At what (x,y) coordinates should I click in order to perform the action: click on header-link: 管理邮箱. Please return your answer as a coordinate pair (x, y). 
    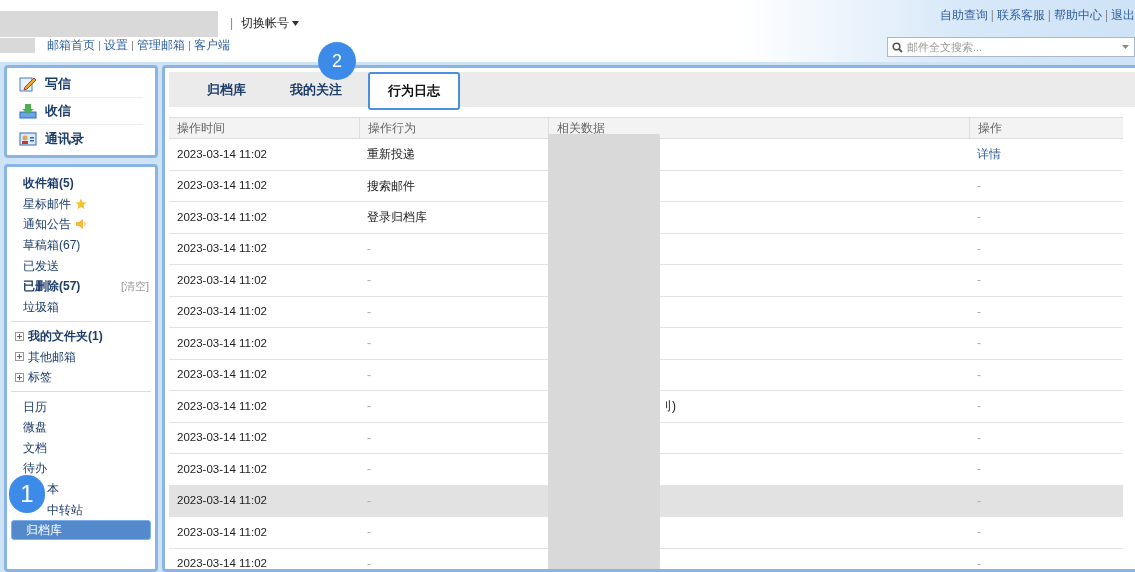
    Looking at the image, I should click on (161, 46).